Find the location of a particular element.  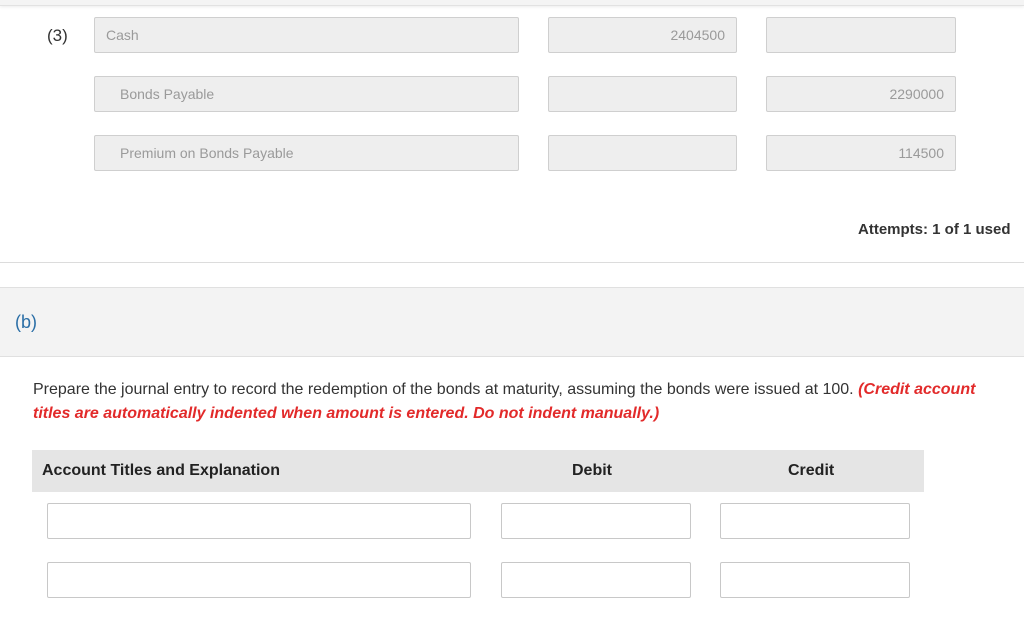

account-field-readonly: Cash is located at coordinates (306, 35).